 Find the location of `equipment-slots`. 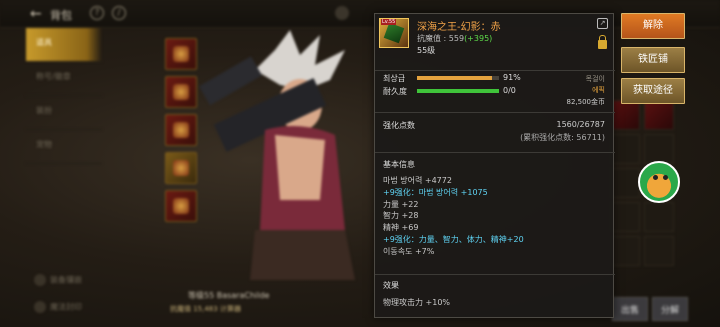

equipment-slots is located at coordinates (181, 133).